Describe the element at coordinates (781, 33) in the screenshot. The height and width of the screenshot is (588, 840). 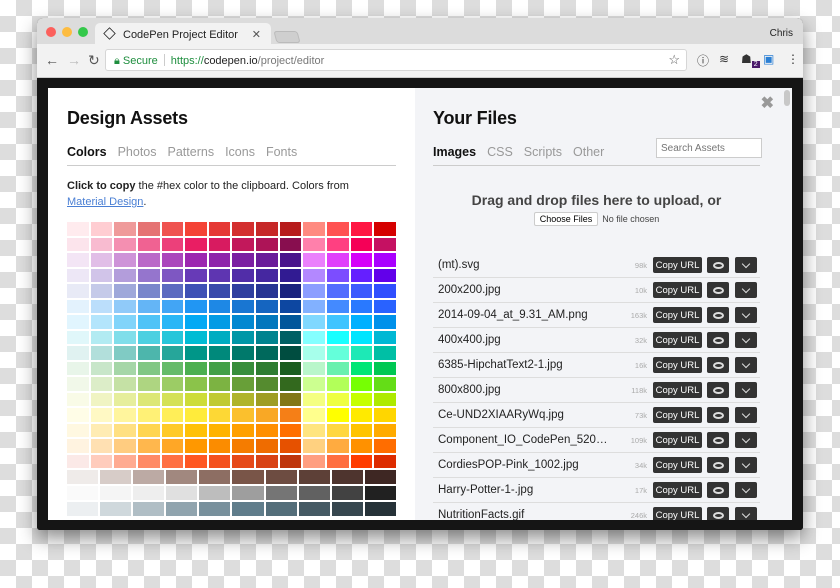
I see `profile-name: Chris` at that location.